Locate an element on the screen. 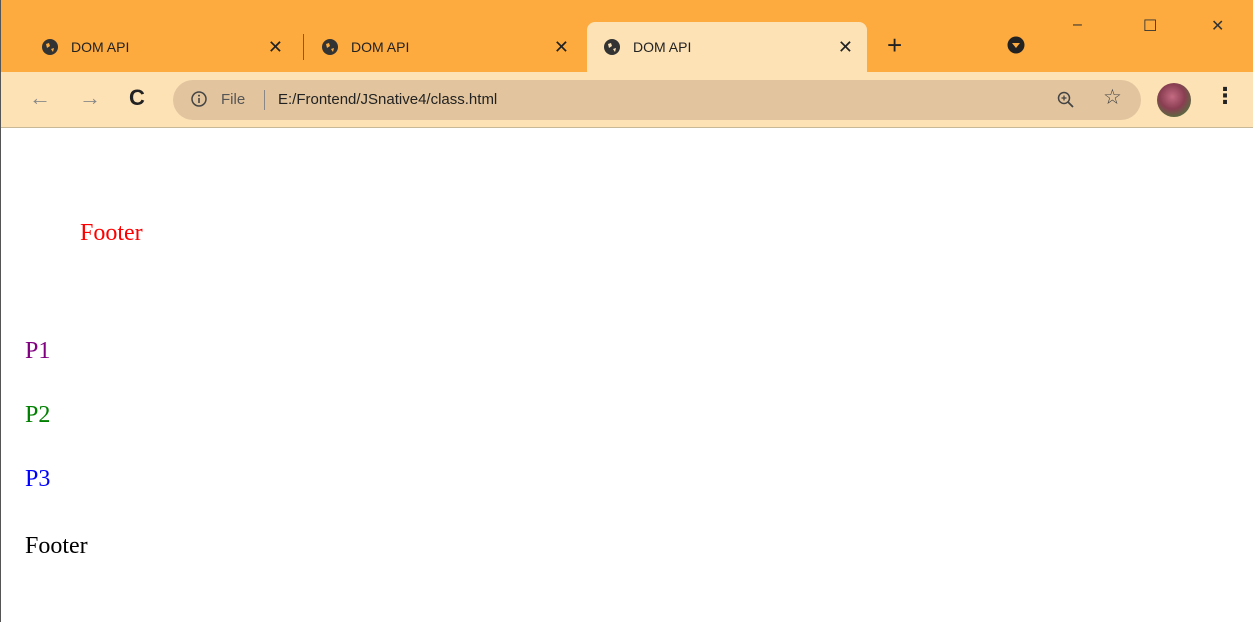 The image size is (1253, 622). tab-2: DOM API ✕ is located at coordinates (444, 47).